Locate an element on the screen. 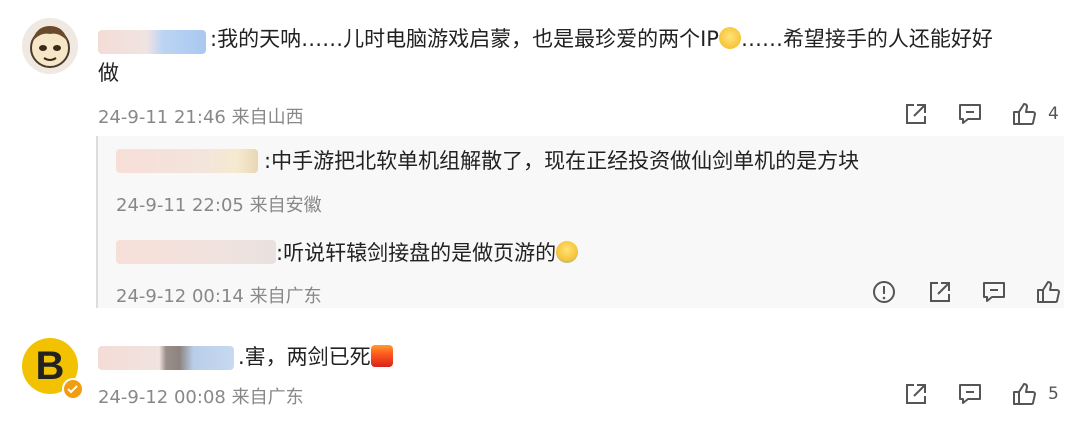 This screenshot has height=436, width=1080. comment-text: :我的天呐……儿时电脑游戏启蒙，也是最珍爱的两个IP ……希望接手的人还能好好 is located at coordinates (601, 39).